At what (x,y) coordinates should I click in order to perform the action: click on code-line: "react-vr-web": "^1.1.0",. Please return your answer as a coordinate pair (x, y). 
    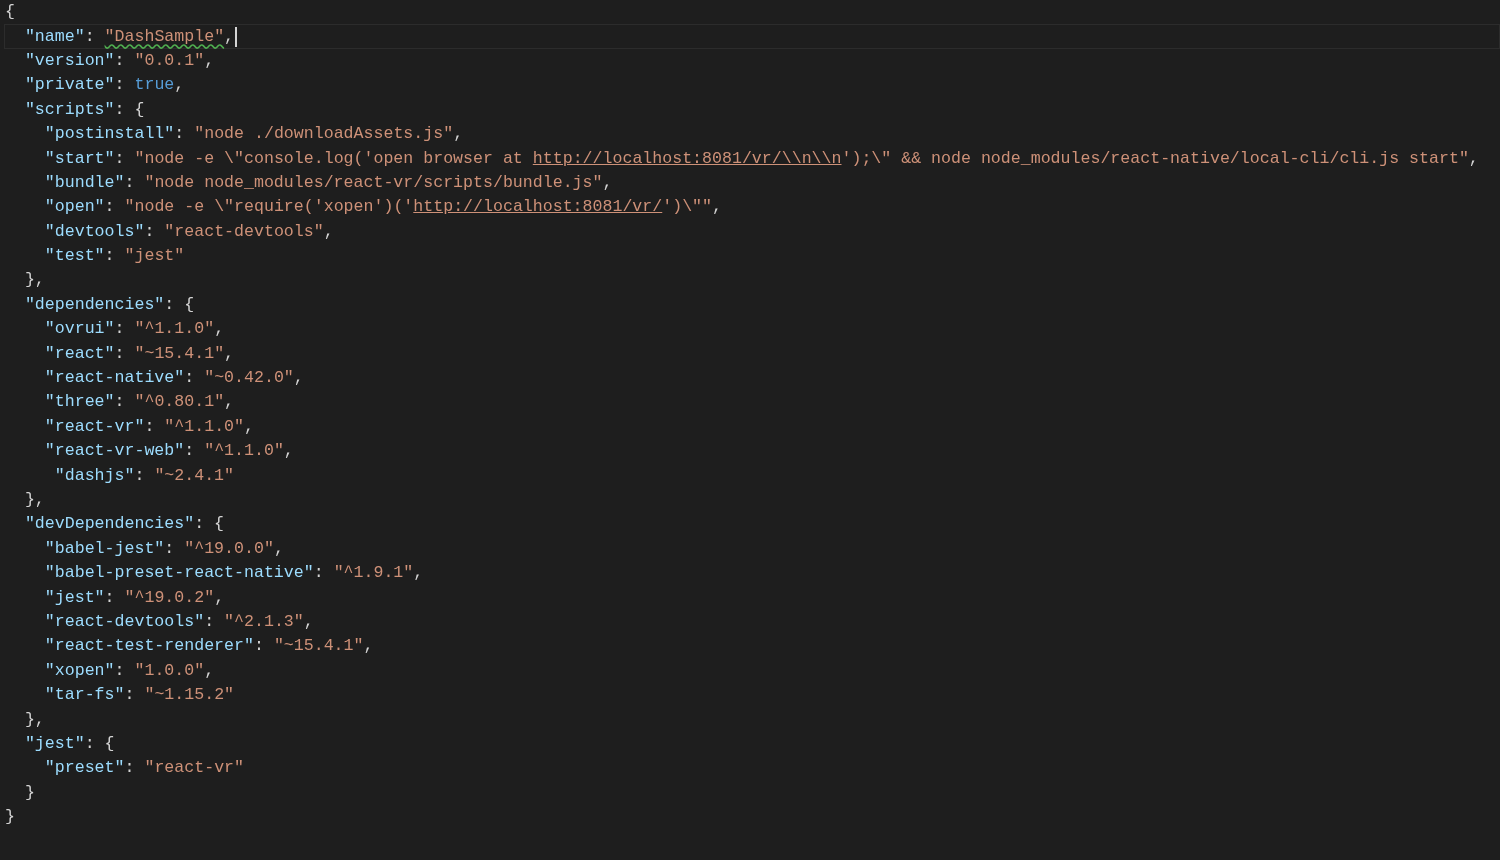
    Looking at the image, I should click on (168, 451).